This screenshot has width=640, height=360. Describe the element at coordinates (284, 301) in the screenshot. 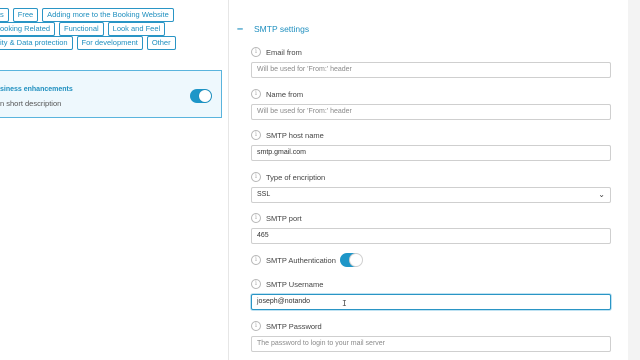

I see `input-value: joseph@notando` at that location.